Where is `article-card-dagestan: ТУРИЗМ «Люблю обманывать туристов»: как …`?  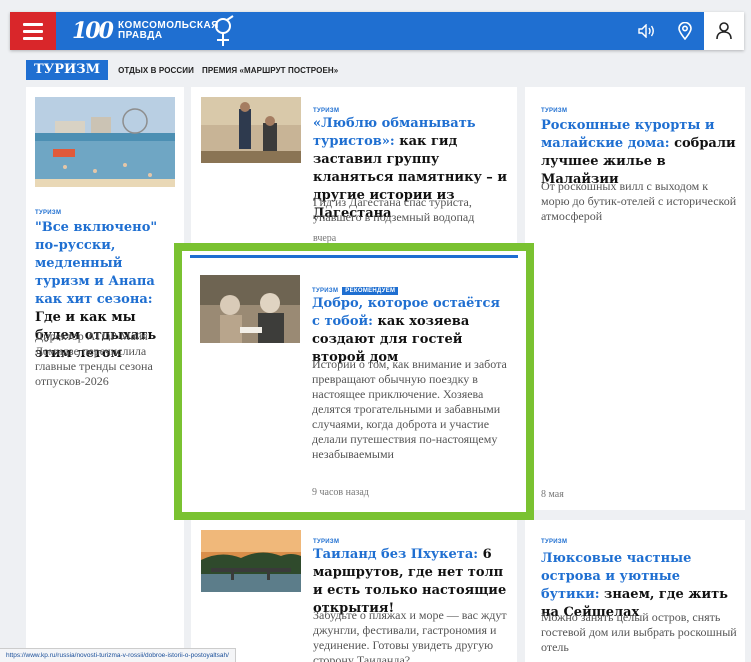
article-card-dagestan: ТУРИЗМ «Люблю обманывать туристов»: как … is located at coordinates (354, 167).